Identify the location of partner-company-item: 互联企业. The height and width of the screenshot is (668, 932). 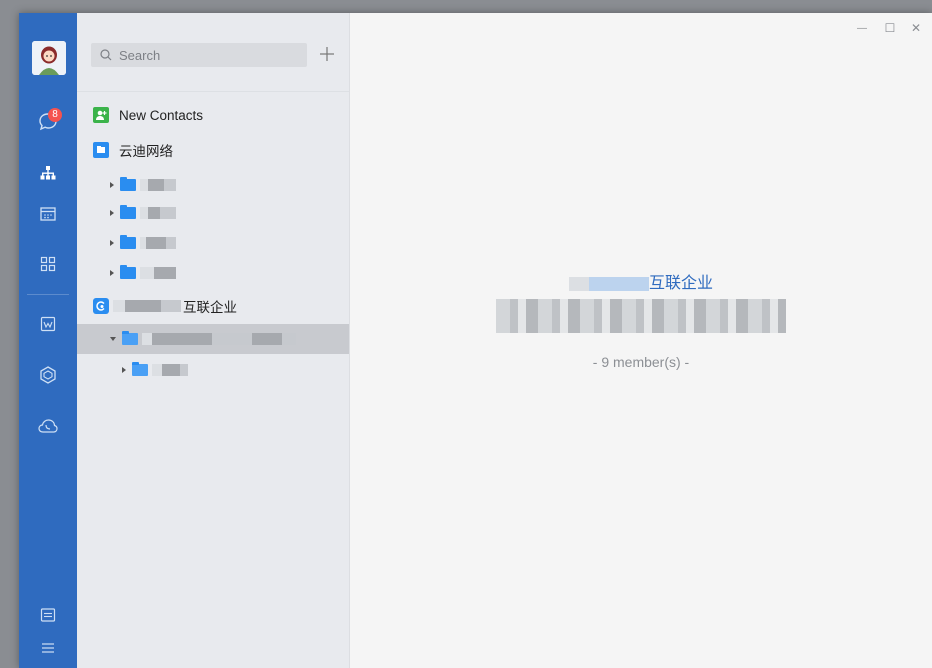
(213, 306).